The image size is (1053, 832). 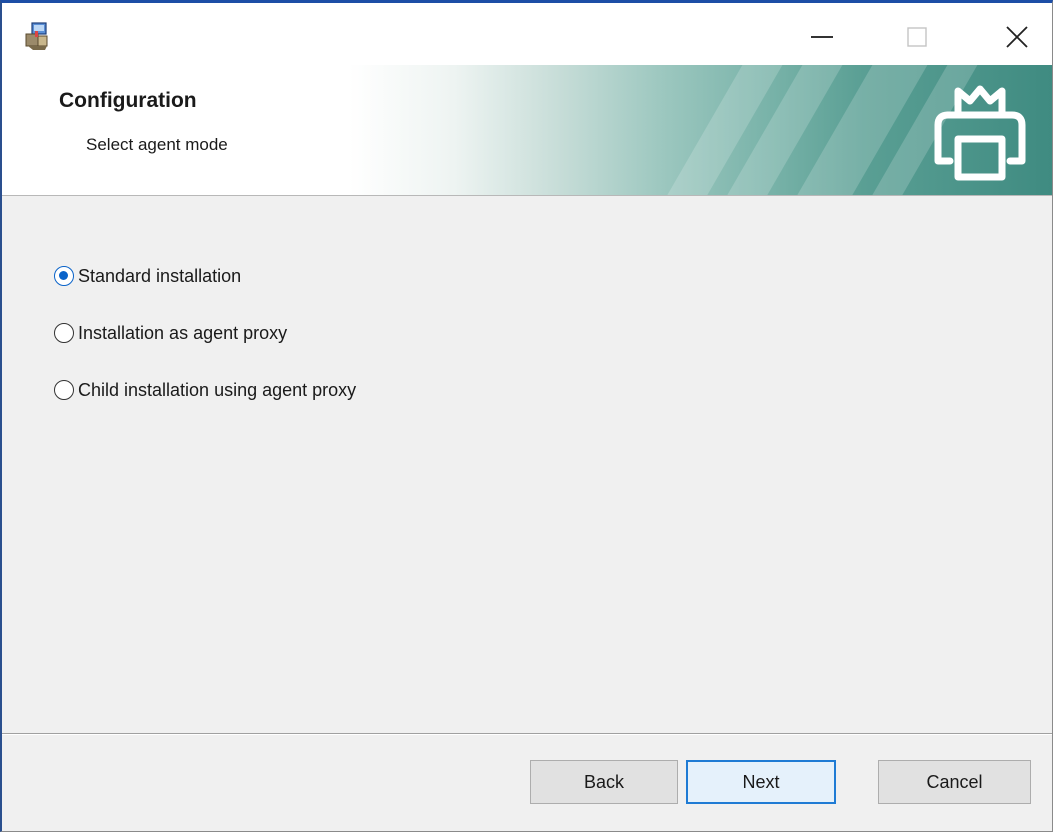 What do you see at coordinates (217, 389) in the screenshot?
I see `option-label: Child installation using agent proxy` at bounding box center [217, 389].